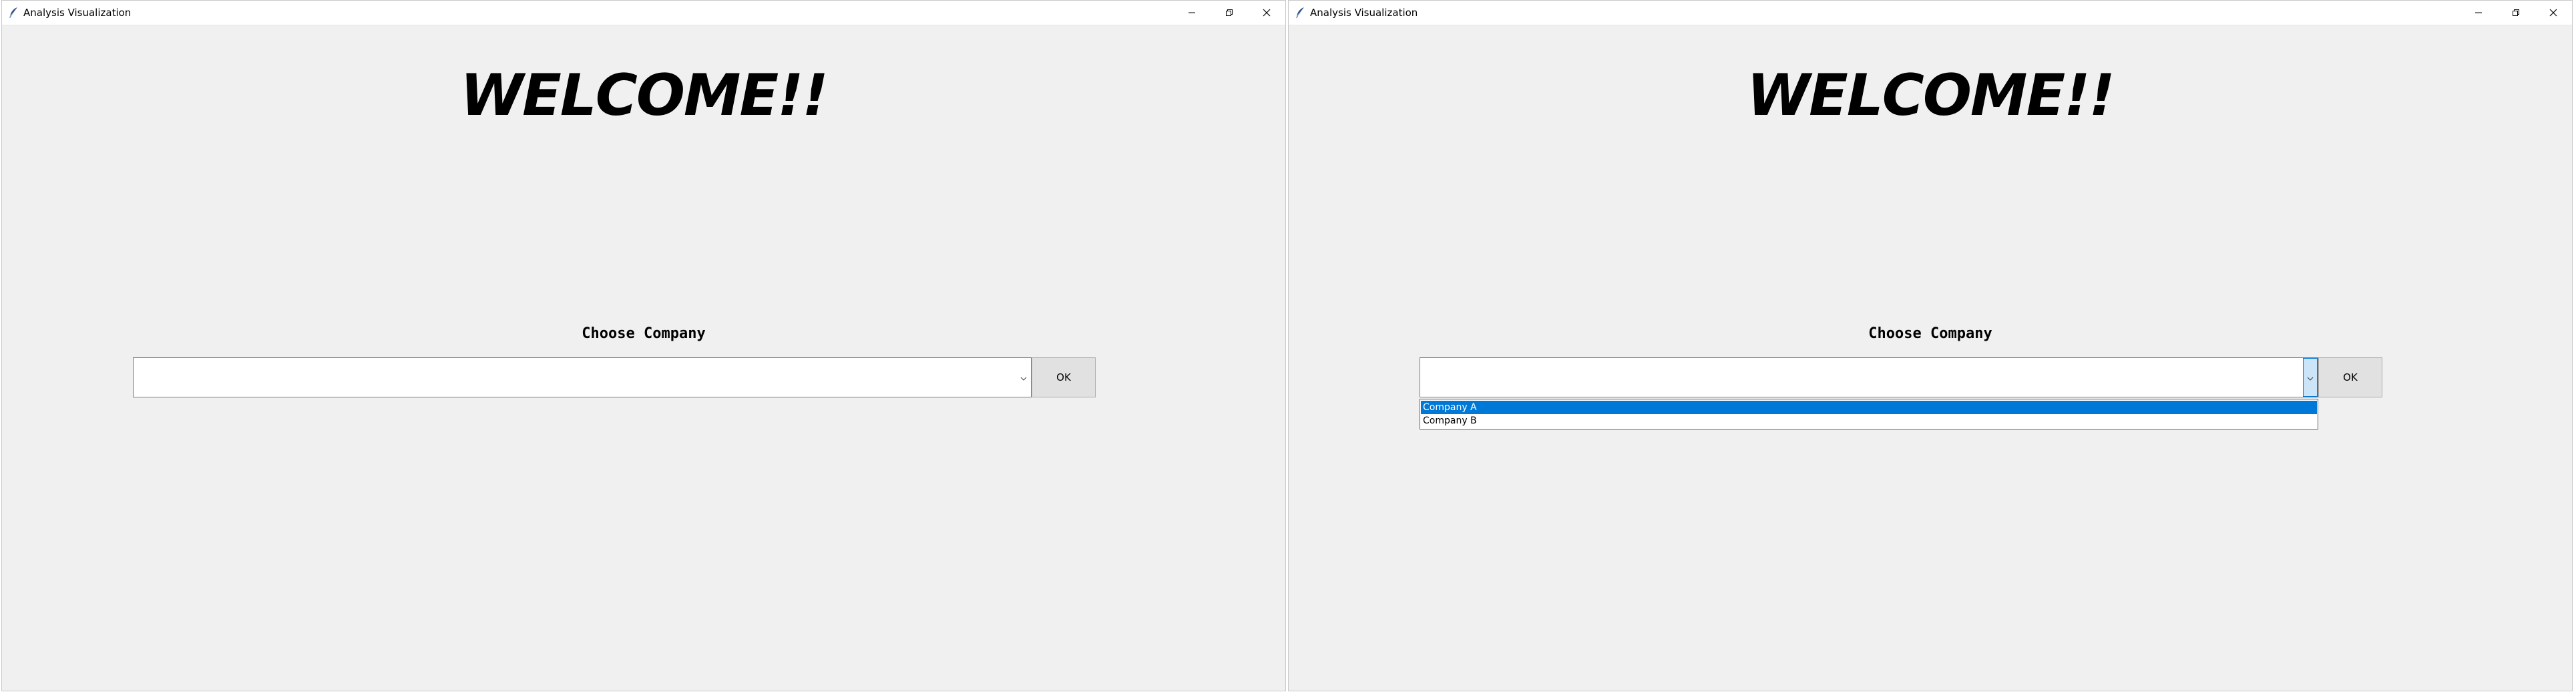 The image size is (2576, 694). I want to click on company-dropdown-list: Company A Company B, so click(1869, 414).